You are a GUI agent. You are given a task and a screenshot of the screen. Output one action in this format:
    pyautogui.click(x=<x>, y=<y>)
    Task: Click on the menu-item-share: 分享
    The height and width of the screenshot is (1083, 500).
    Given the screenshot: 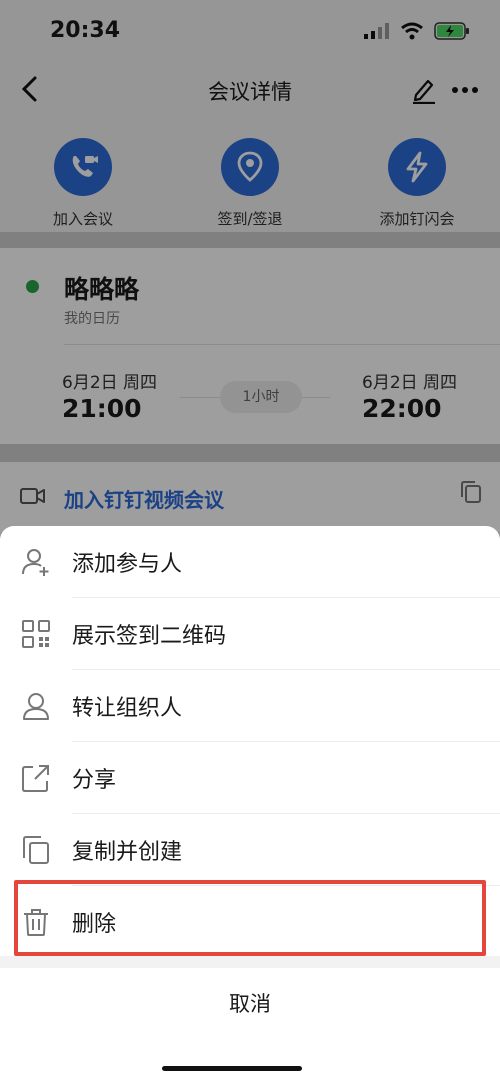 What is the action you would take?
    pyautogui.click(x=250, y=778)
    